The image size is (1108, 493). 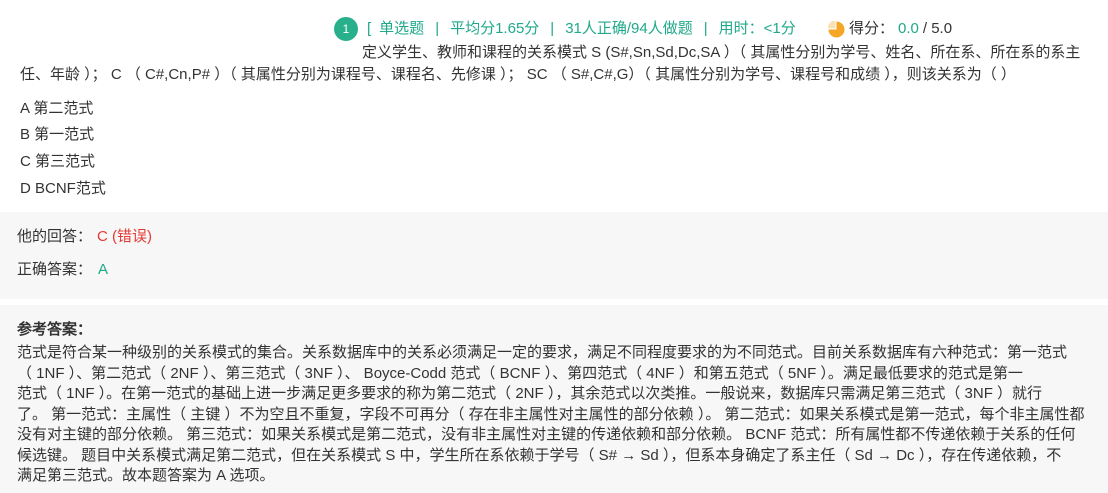 What do you see at coordinates (55, 269) in the screenshot?
I see `correct-answer-label: 正确答案：` at bounding box center [55, 269].